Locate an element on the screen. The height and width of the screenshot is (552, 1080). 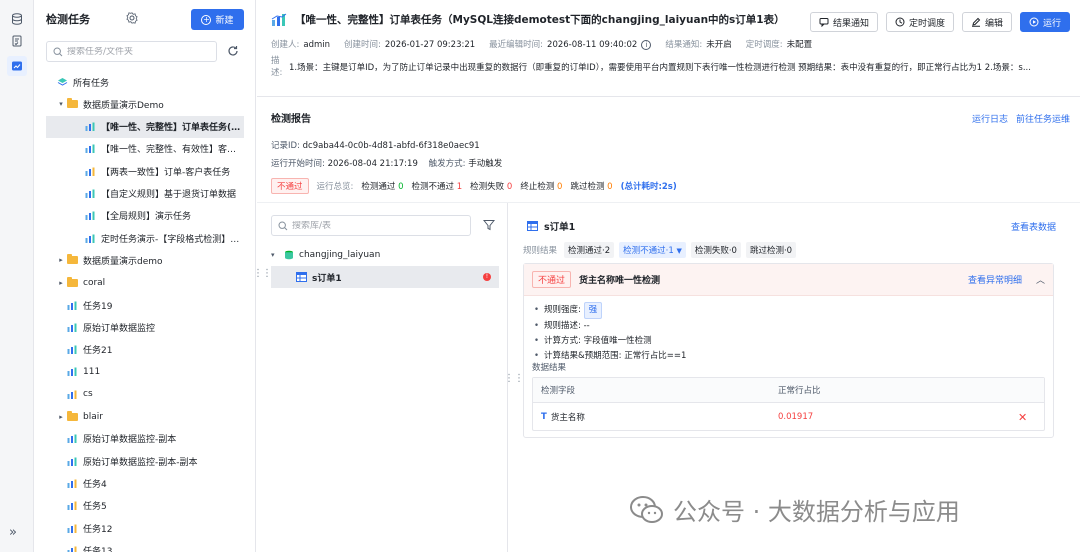
tree-item: ▸ 数据质量演示demo is located at coordinates (145, 260).